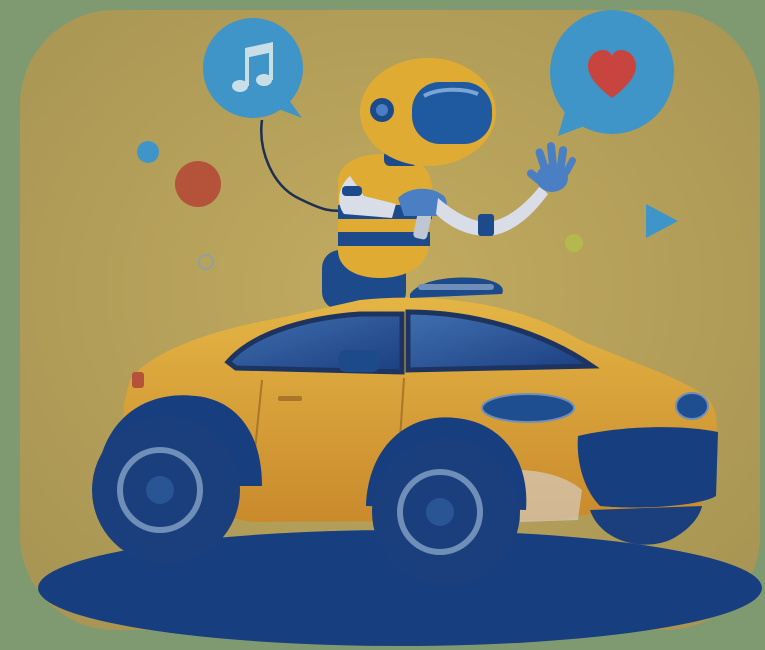 This screenshot has width=765, height=650. Describe the element at coordinates (446, 512) in the screenshot. I see `front-wheel` at that location.